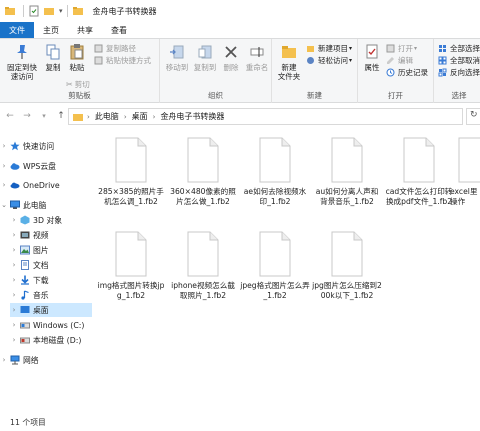 This screenshot has height=431, width=480. What do you see at coordinates (192, 116) in the screenshot?
I see `breadcrumb-current-folder: 金舟电子书转换器` at bounding box center [192, 116].